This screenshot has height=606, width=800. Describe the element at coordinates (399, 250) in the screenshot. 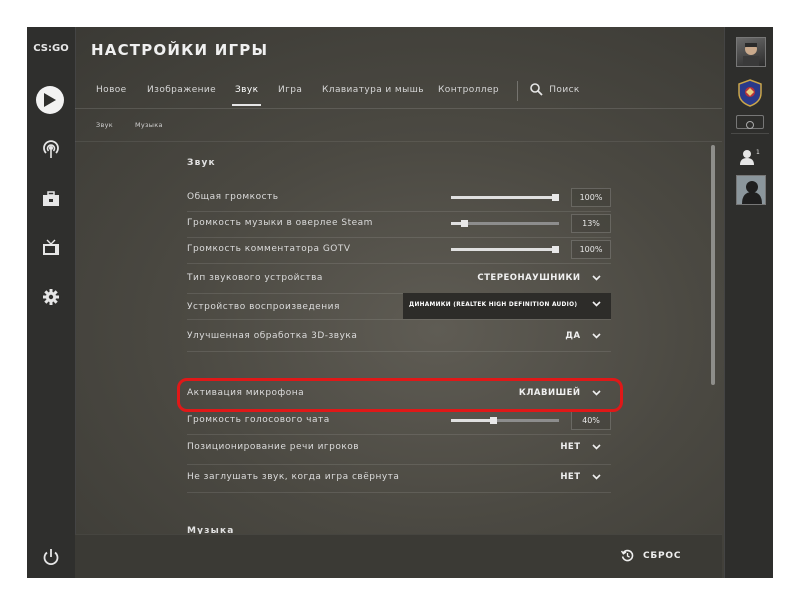

I see `setting-row-gotv-volume: Громкость комментатора GOTV 100%` at that location.